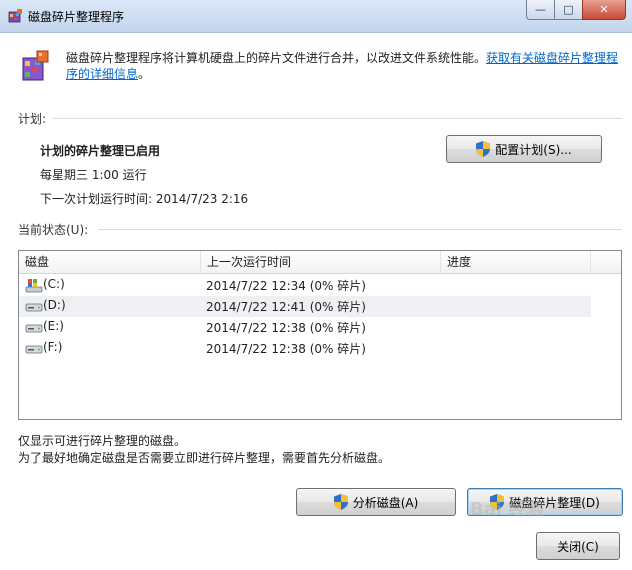  I want to click on table-row: (F:) 2014/7/22 12:38 (0% 碎片), so click(305, 348).